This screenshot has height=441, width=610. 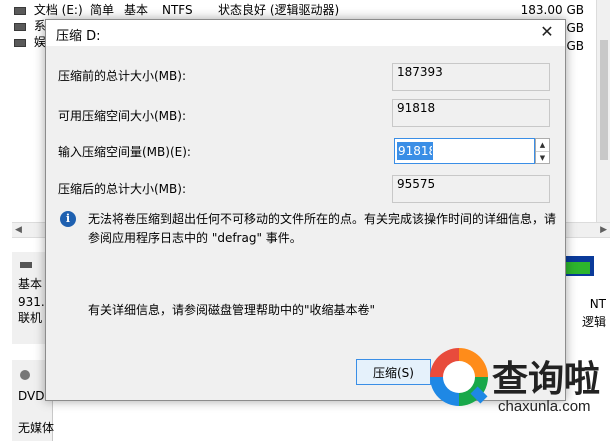 I want to click on scrollbar-thumb, so click(x=604, y=100).